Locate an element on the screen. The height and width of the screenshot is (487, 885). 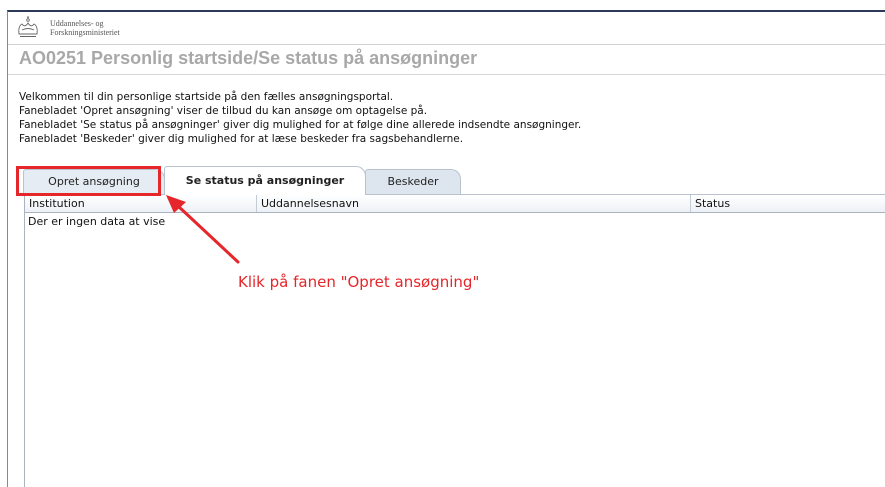
column-header-status: Status is located at coordinates (788, 203).